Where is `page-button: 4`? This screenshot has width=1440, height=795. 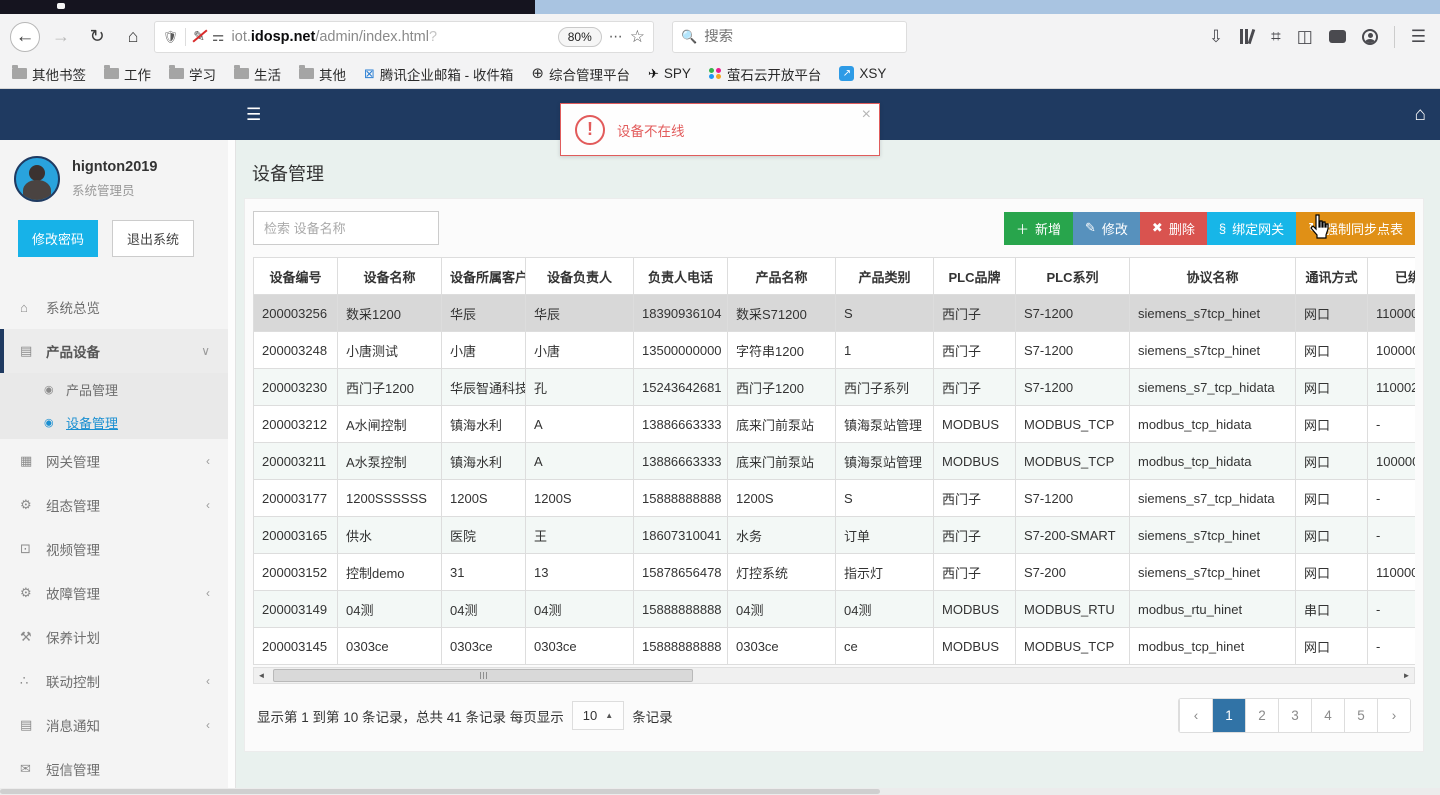 page-button: 4 is located at coordinates (1327, 715).